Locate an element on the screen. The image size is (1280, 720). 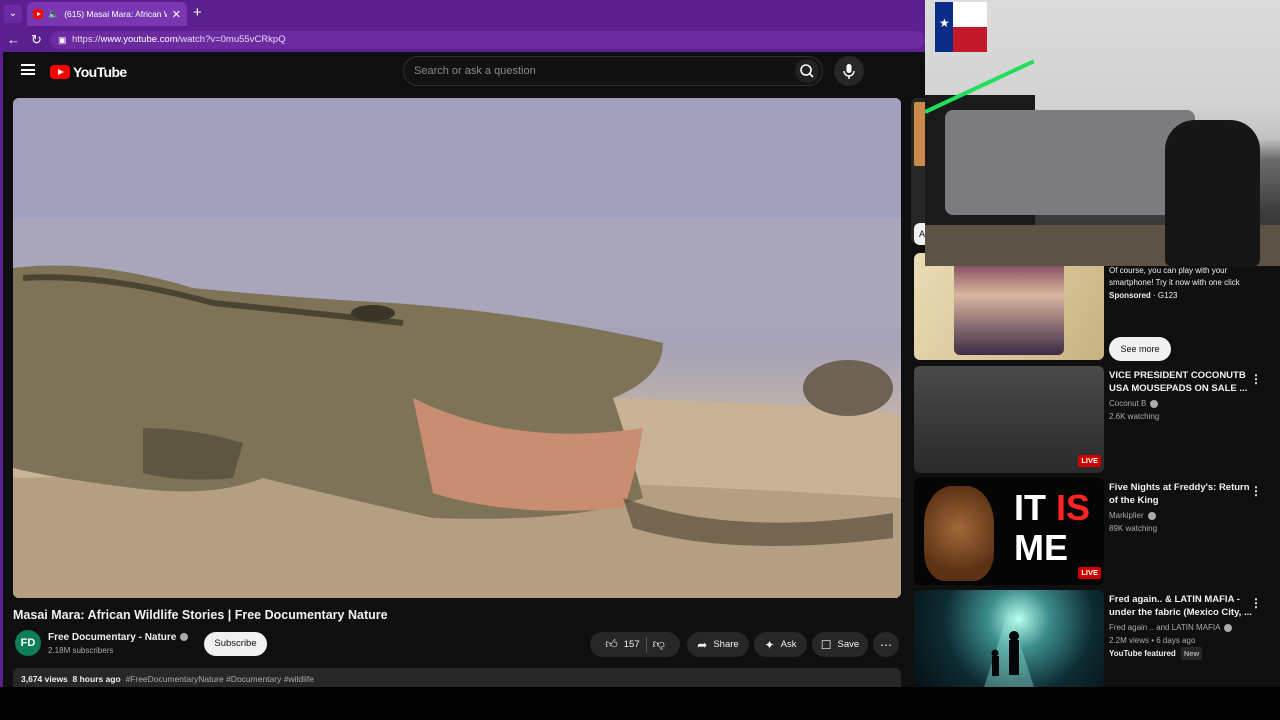
ad-artwork is located at coordinates (1009, 305).